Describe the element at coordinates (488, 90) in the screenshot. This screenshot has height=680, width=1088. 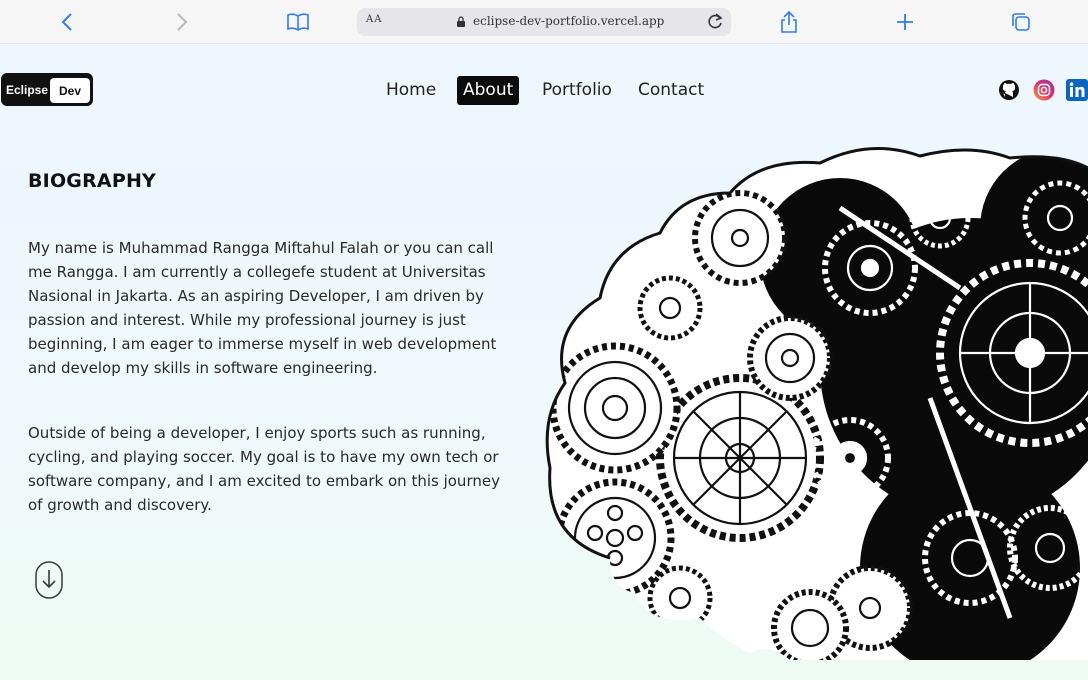
I see `nav-about-link: About` at that location.